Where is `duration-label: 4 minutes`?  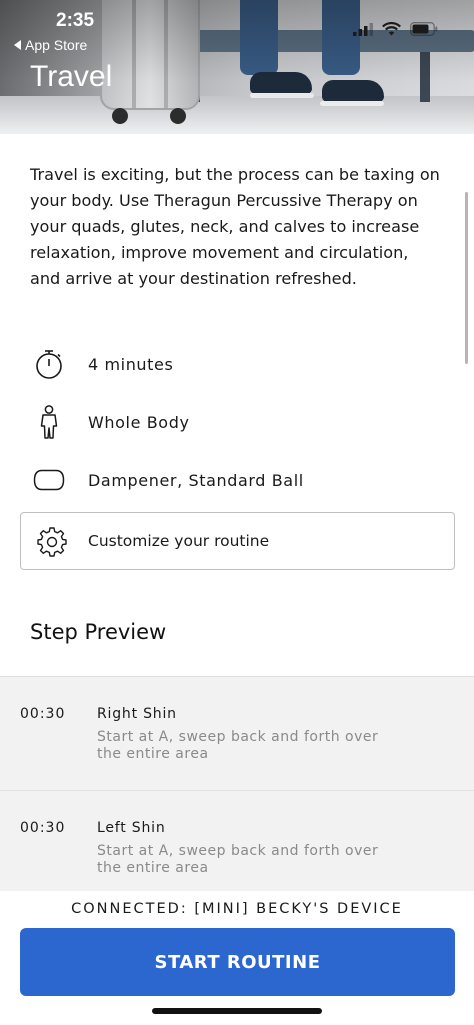
duration-label: 4 minutes is located at coordinates (131, 364).